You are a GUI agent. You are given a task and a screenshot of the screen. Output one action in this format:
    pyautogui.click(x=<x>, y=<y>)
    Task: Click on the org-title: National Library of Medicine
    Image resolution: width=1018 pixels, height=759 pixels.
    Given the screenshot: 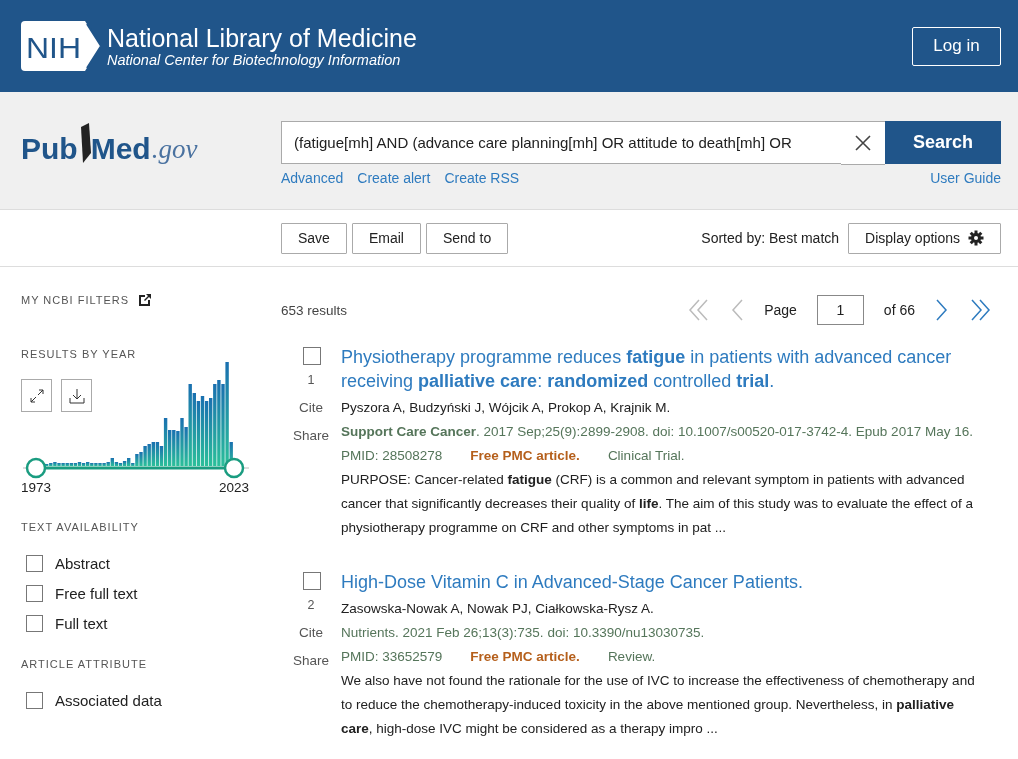 What is the action you would take?
    pyautogui.click(x=262, y=38)
    